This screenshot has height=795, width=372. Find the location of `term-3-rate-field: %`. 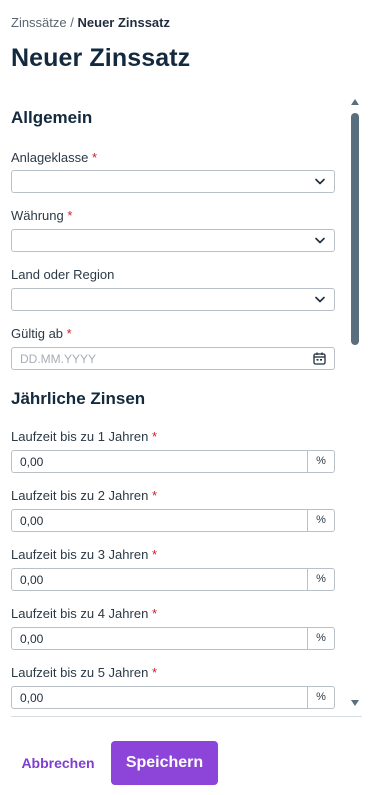

term-3-rate-field: % is located at coordinates (173, 579).